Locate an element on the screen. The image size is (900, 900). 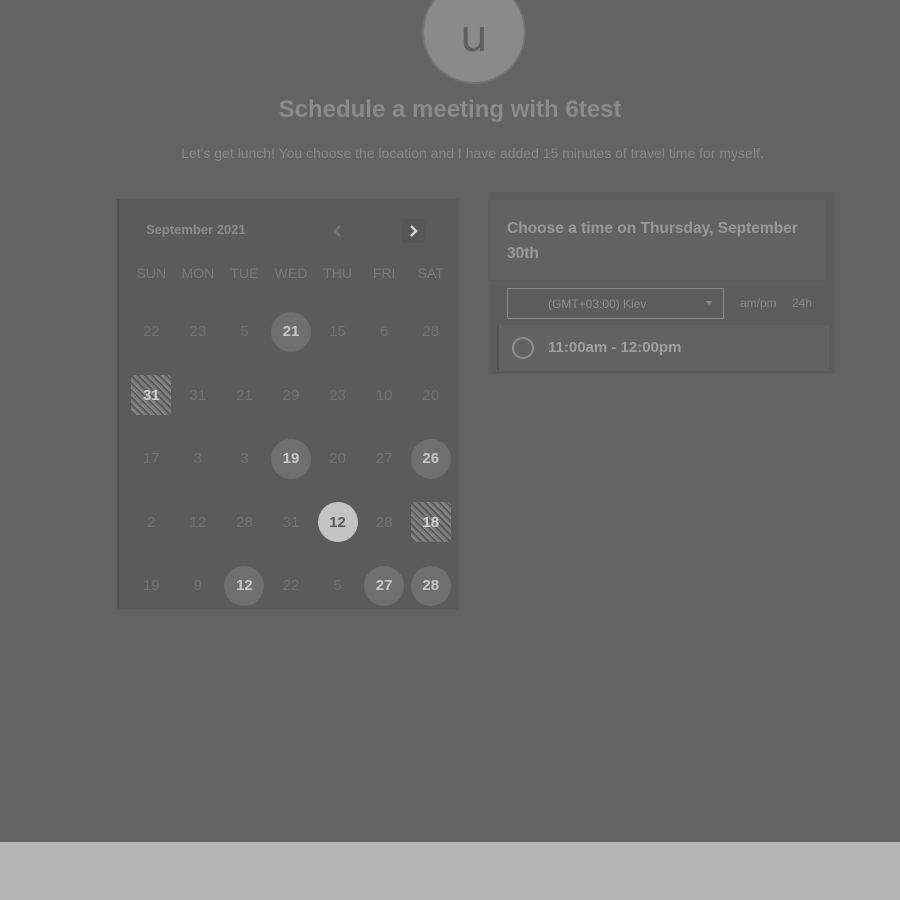
calendar-day: 17 is located at coordinates (151, 459).